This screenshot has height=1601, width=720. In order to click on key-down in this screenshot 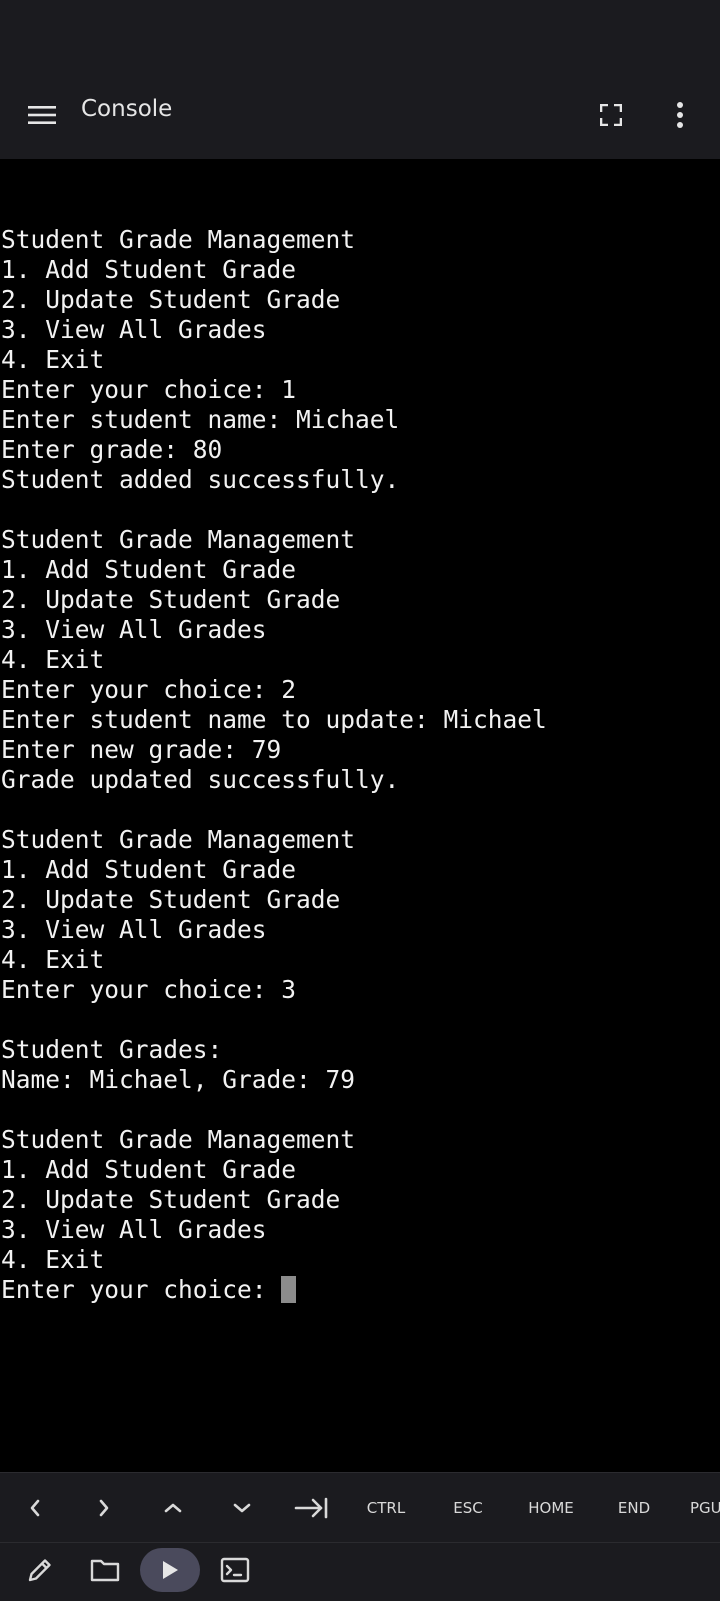, I will do `click(242, 1508)`.